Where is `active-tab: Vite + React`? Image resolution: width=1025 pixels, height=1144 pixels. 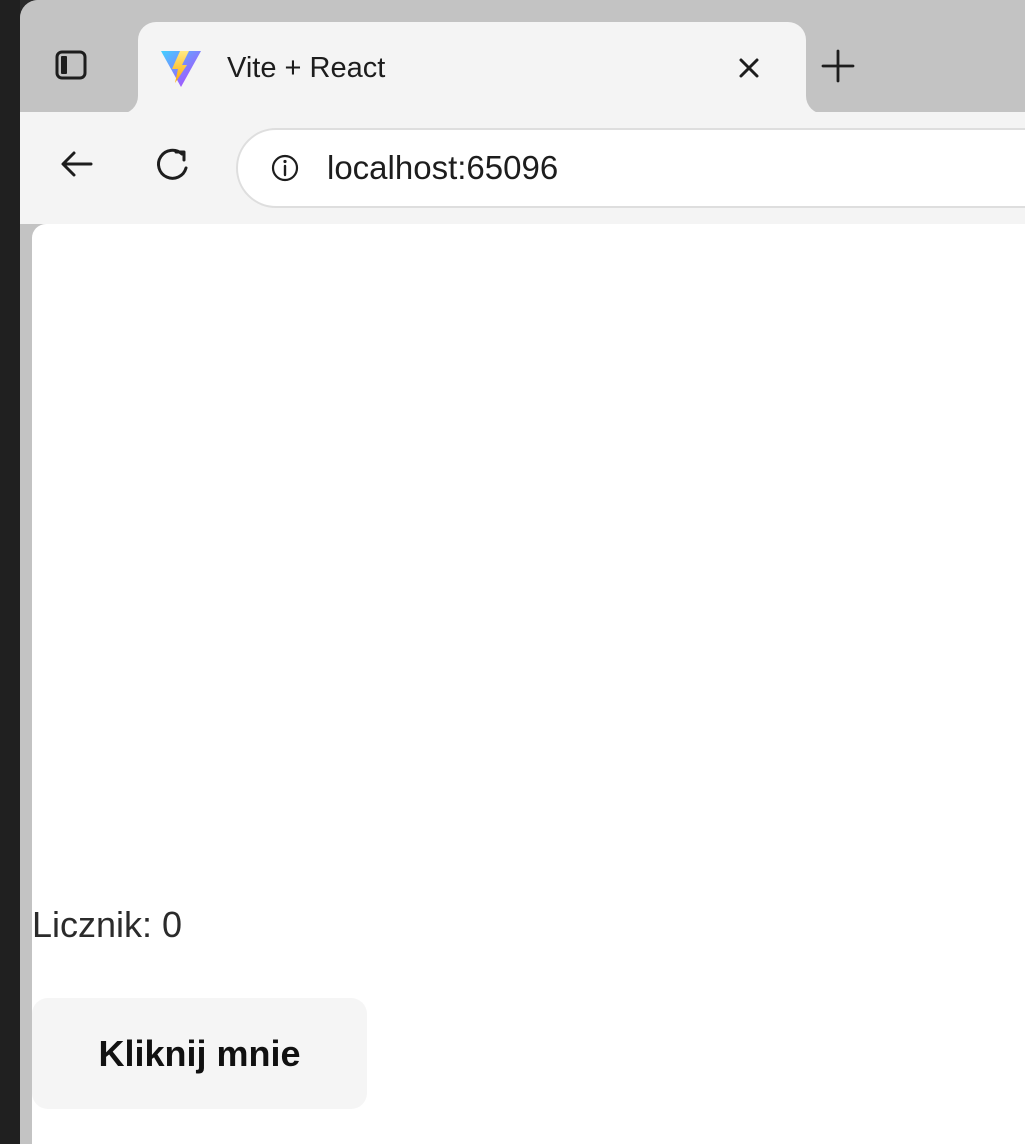 active-tab: Vite + React is located at coordinates (472, 68).